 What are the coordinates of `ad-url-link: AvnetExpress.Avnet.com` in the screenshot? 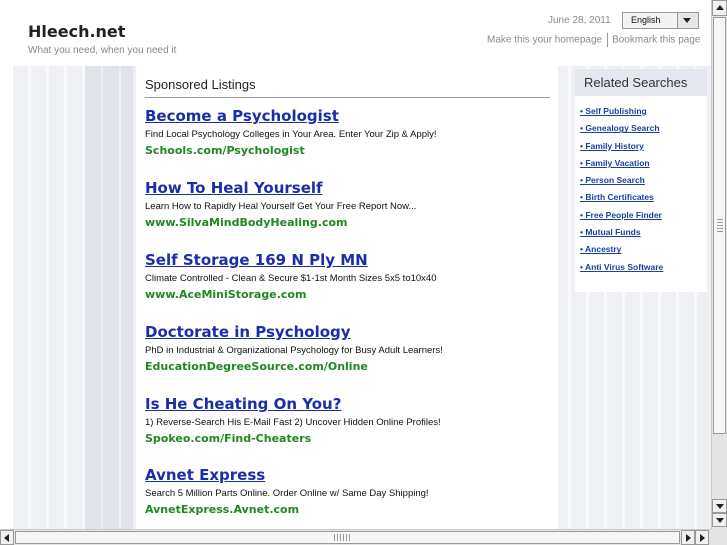 It's located at (350, 509).